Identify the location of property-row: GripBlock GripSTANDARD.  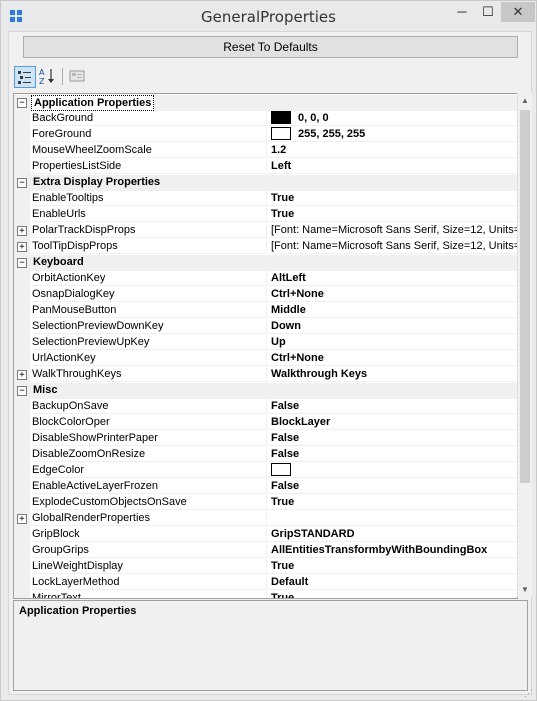
(265, 535).